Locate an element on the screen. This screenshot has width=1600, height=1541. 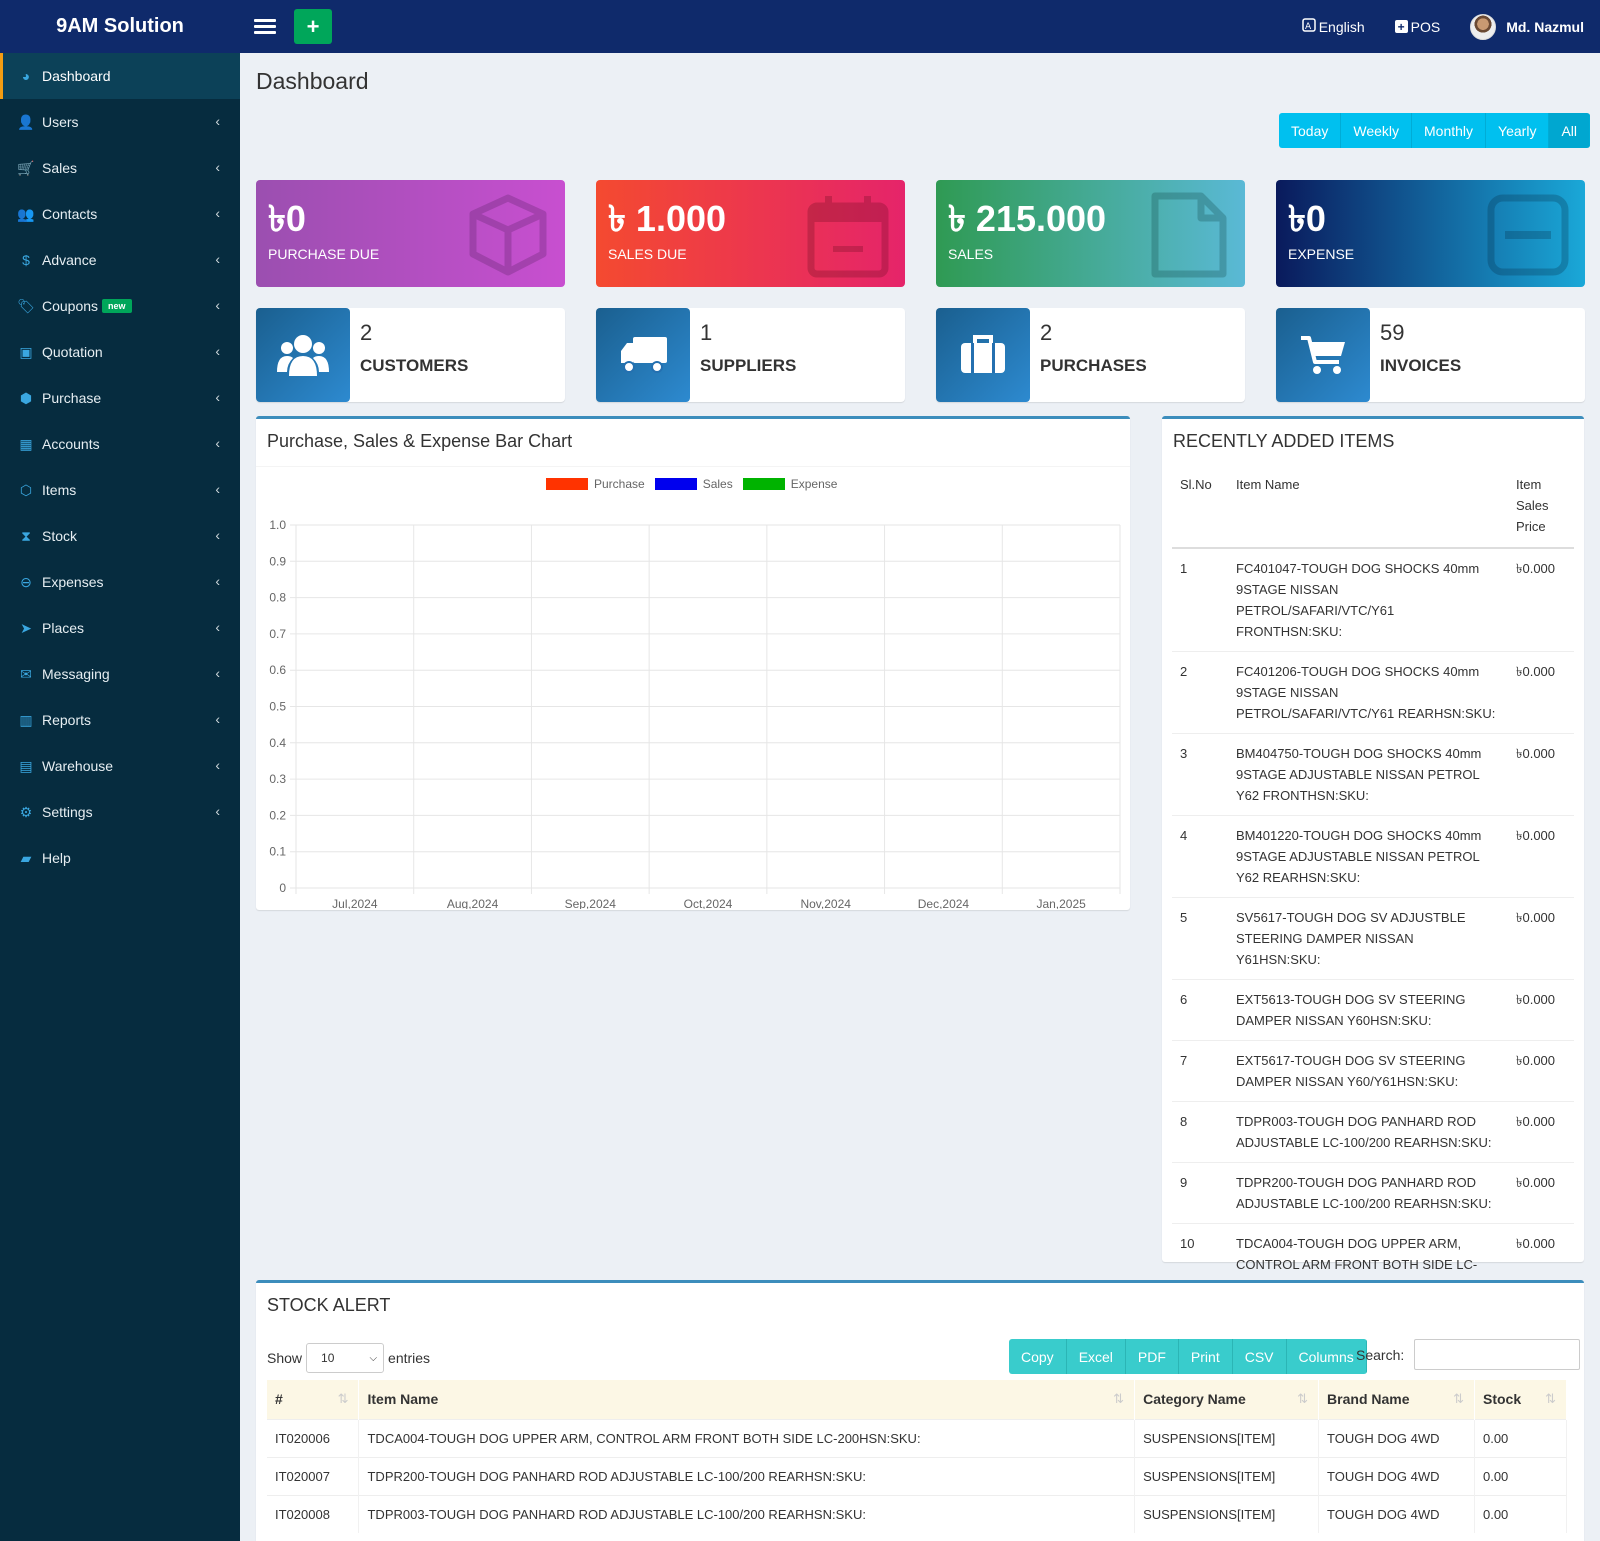
pos-link: + POS is located at coordinates (1417, 27).